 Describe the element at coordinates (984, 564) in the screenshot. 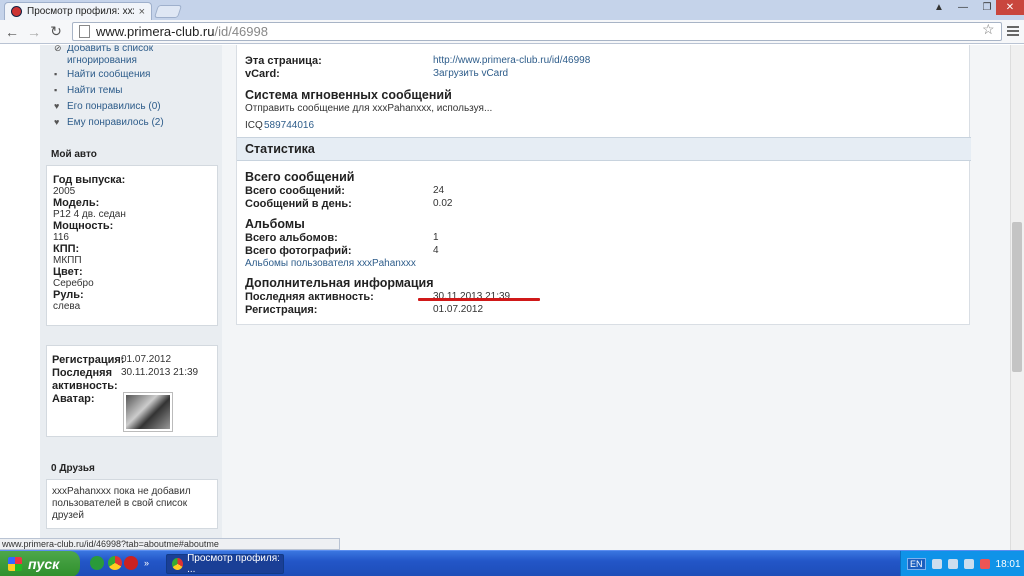

I see `network-icon` at that location.